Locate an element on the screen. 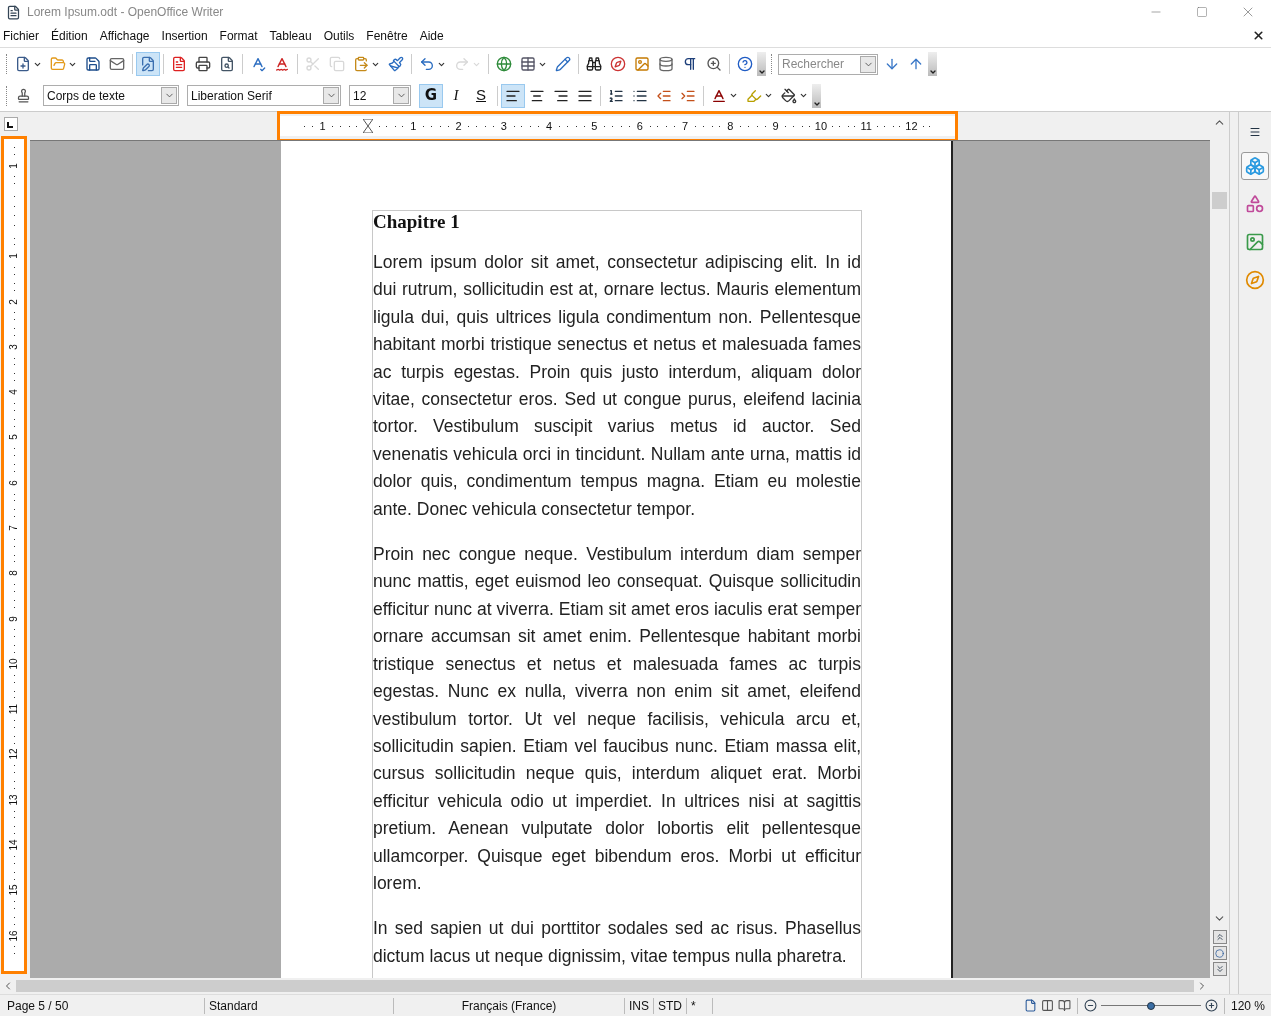 This screenshot has height=1016, width=1271. paragraph: Proin nec congue neque. Vestibulum interdum diam semper nunc mattis, eget euismod leo consequat. Quisque sollicitudin efficitur nunc at viverra. Etiam sit amet eros iaculis erat semper ornare accumsan sit amet enim. Pellentesque habitant morbi tristique senectus et netus et malesuada fames ac turpis egestas. Nunc ex nulla, viverra non enim sit amet, eleifend vestibulum tortor. Ut vel neque facilisis, vehicula arcu et, sollicitudin sapien. Etiam vel faucibus nunc. Etiam massa elit, cursus sollicitudin neque quis, interdum aliquet erat. Morbi efficitur vehicula odio ut imperdiet. In ultrices nisi at sagittis pretium. Aenean vulputate dolor lobortis elit pellentesque ullamcorper. Quisque eget bibendum eros. Morbi ut efficitur lorem. is located at coordinates (617, 719).